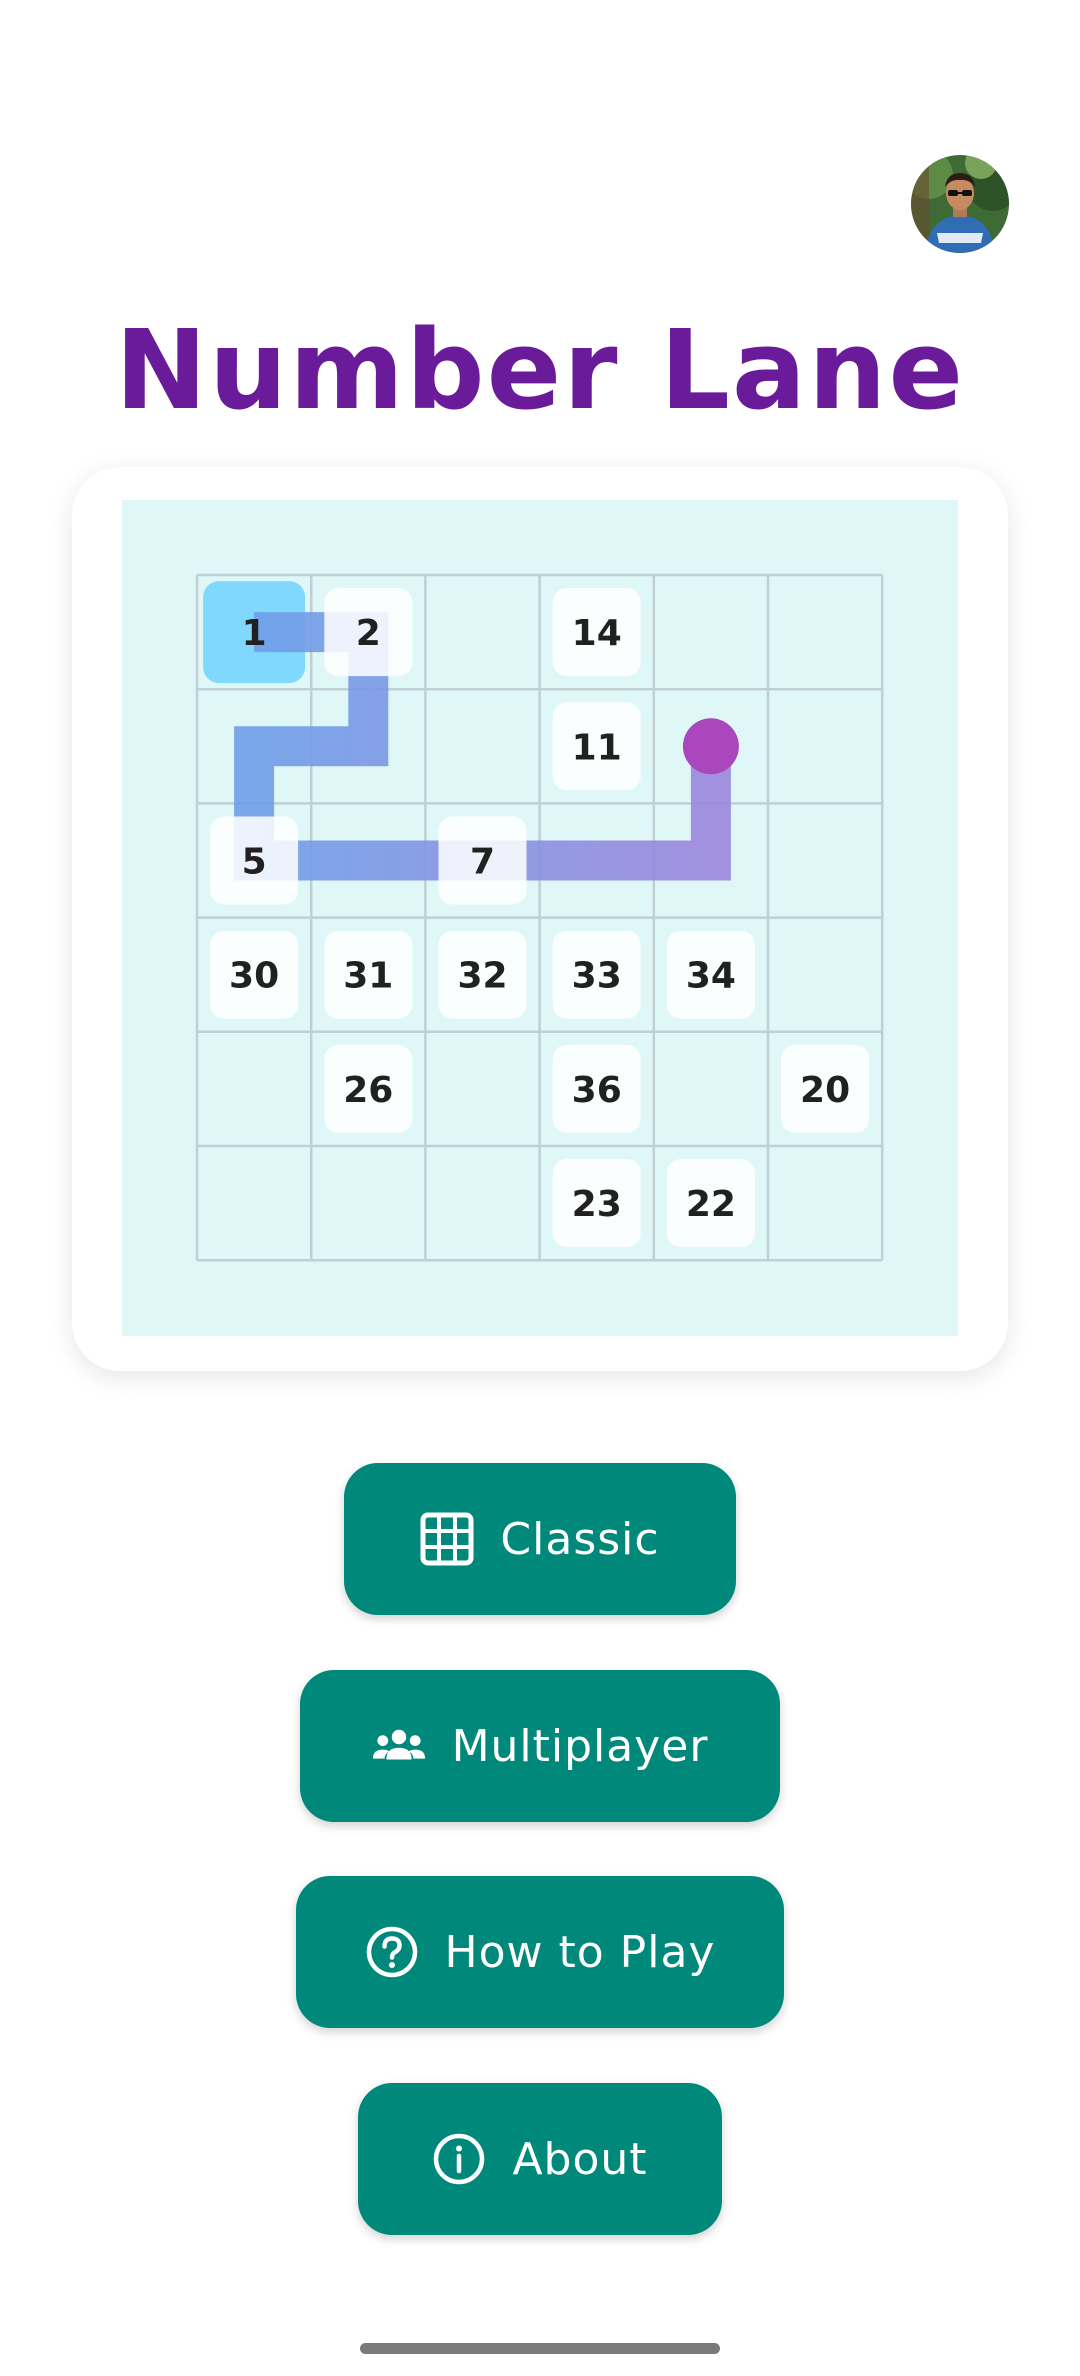 This screenshot has height=2376, width=1080. What do you see at coordinates (368, 976) in the screenshot?
I see `tile-number: 31` at bounding box center [368, 976].